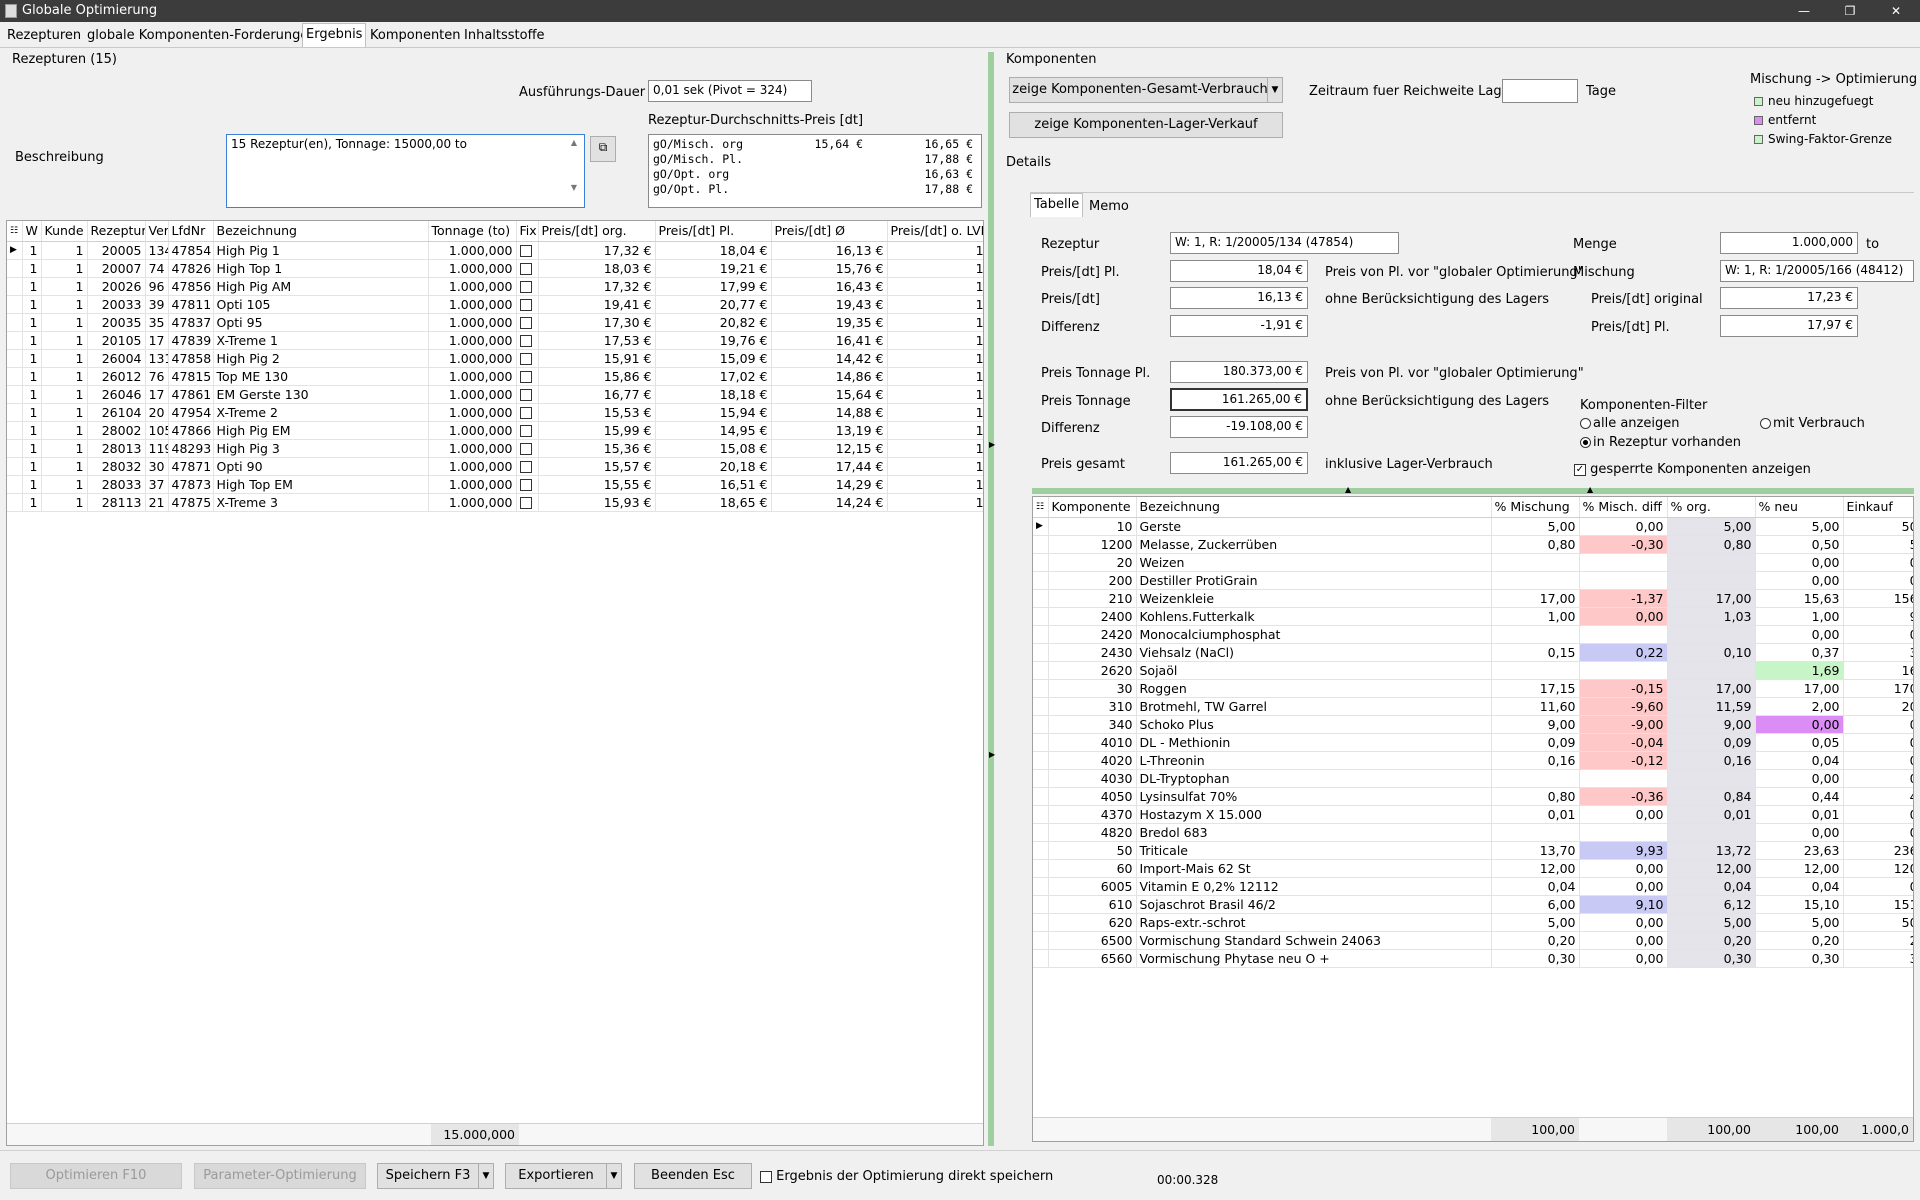 The height and width of the screenshot is (1200, 1920). I want to click on total-consumption-dropdown-icon: ▼, so click(1275, 90).